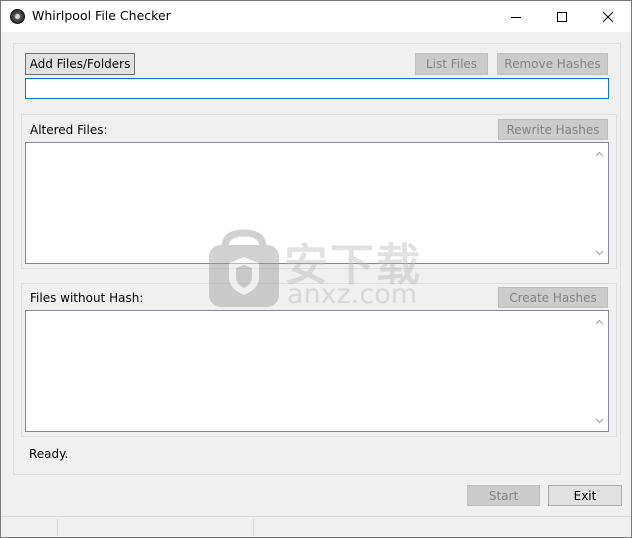  I want to click on altered-files-scrollbar, so click(599, 203).